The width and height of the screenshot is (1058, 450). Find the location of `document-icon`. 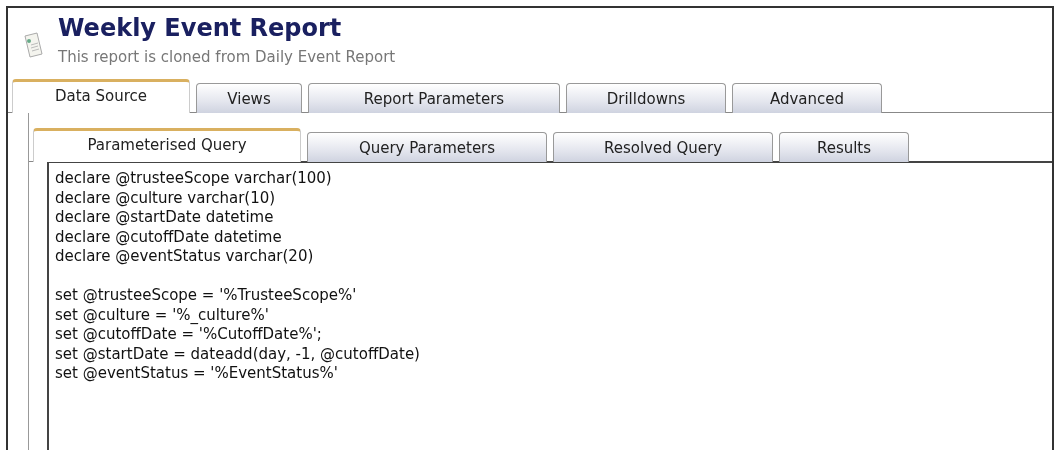

document-icon is located at coordinates (33, 45).